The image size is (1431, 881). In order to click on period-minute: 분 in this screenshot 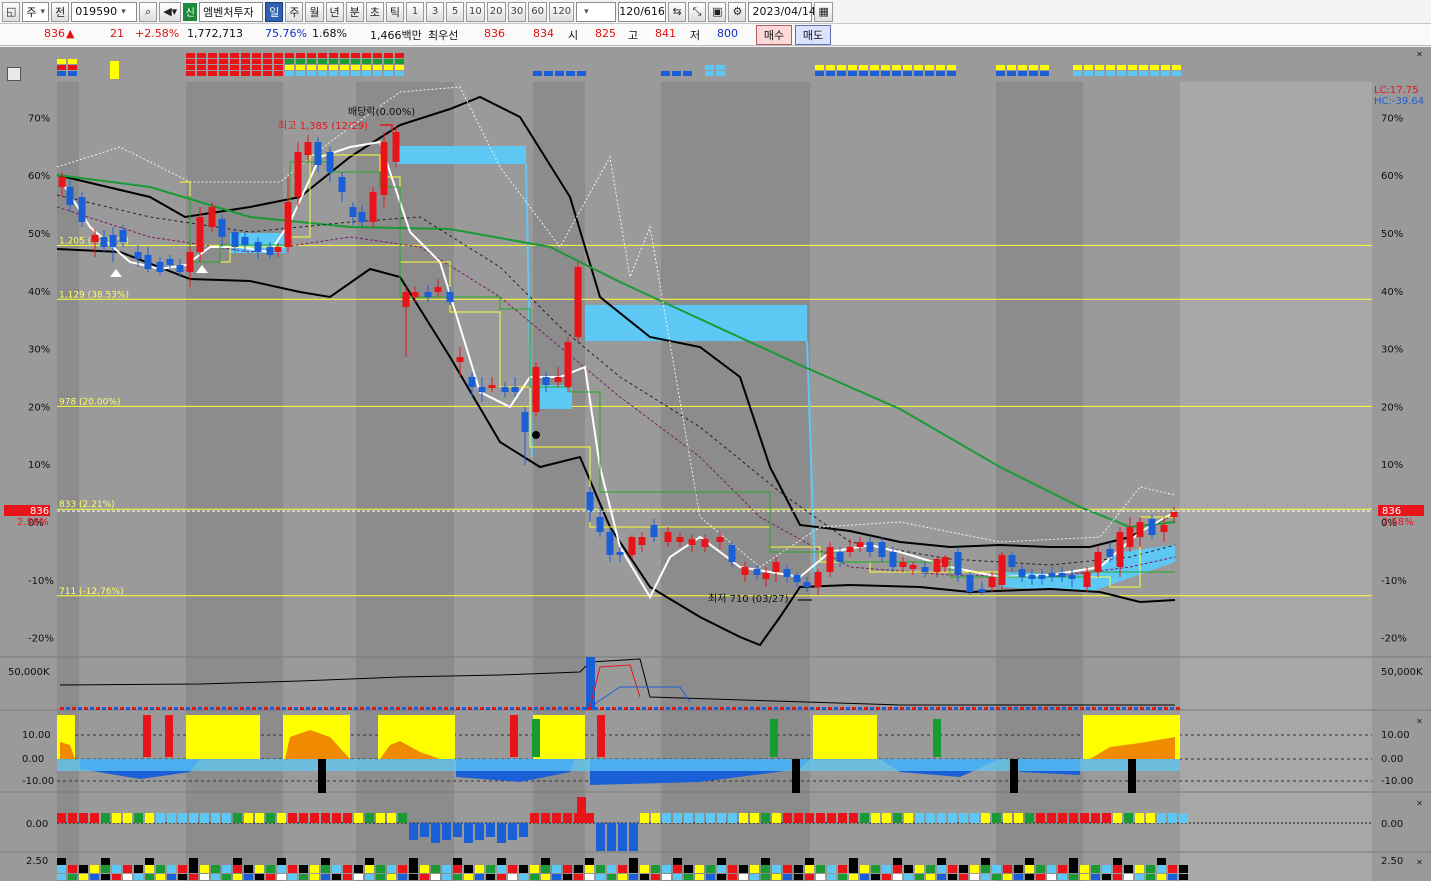, I will do `click(354, 11)`.